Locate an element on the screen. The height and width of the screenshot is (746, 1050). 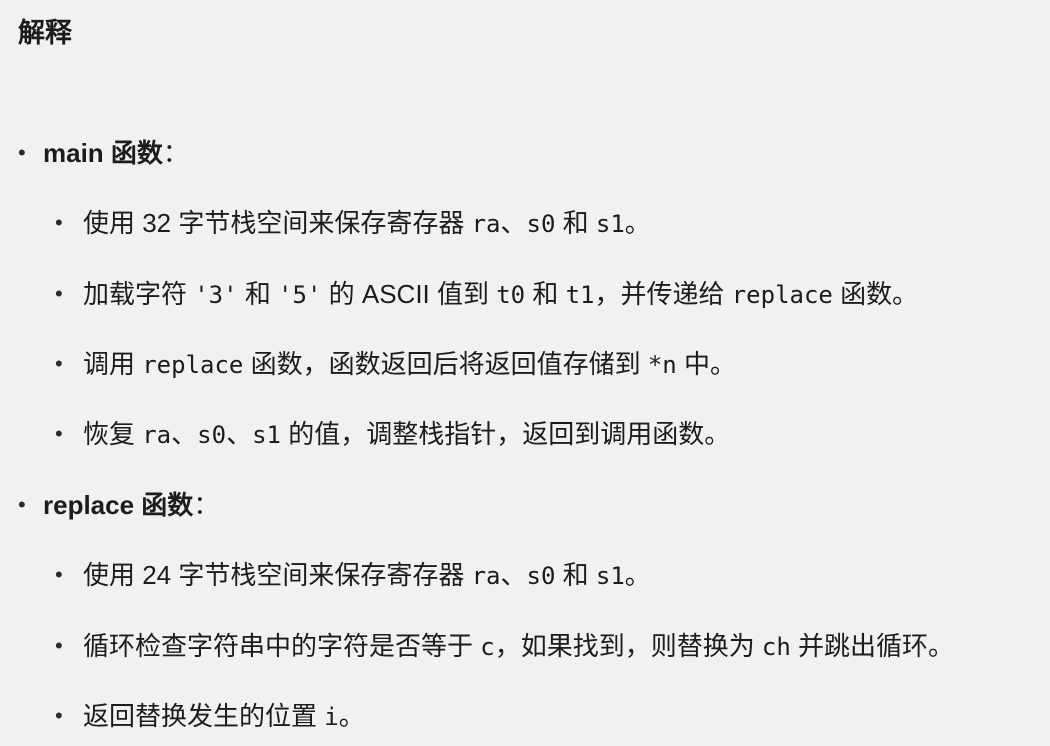
text-span: ，并传递给 is located at coordinates (663, 294).